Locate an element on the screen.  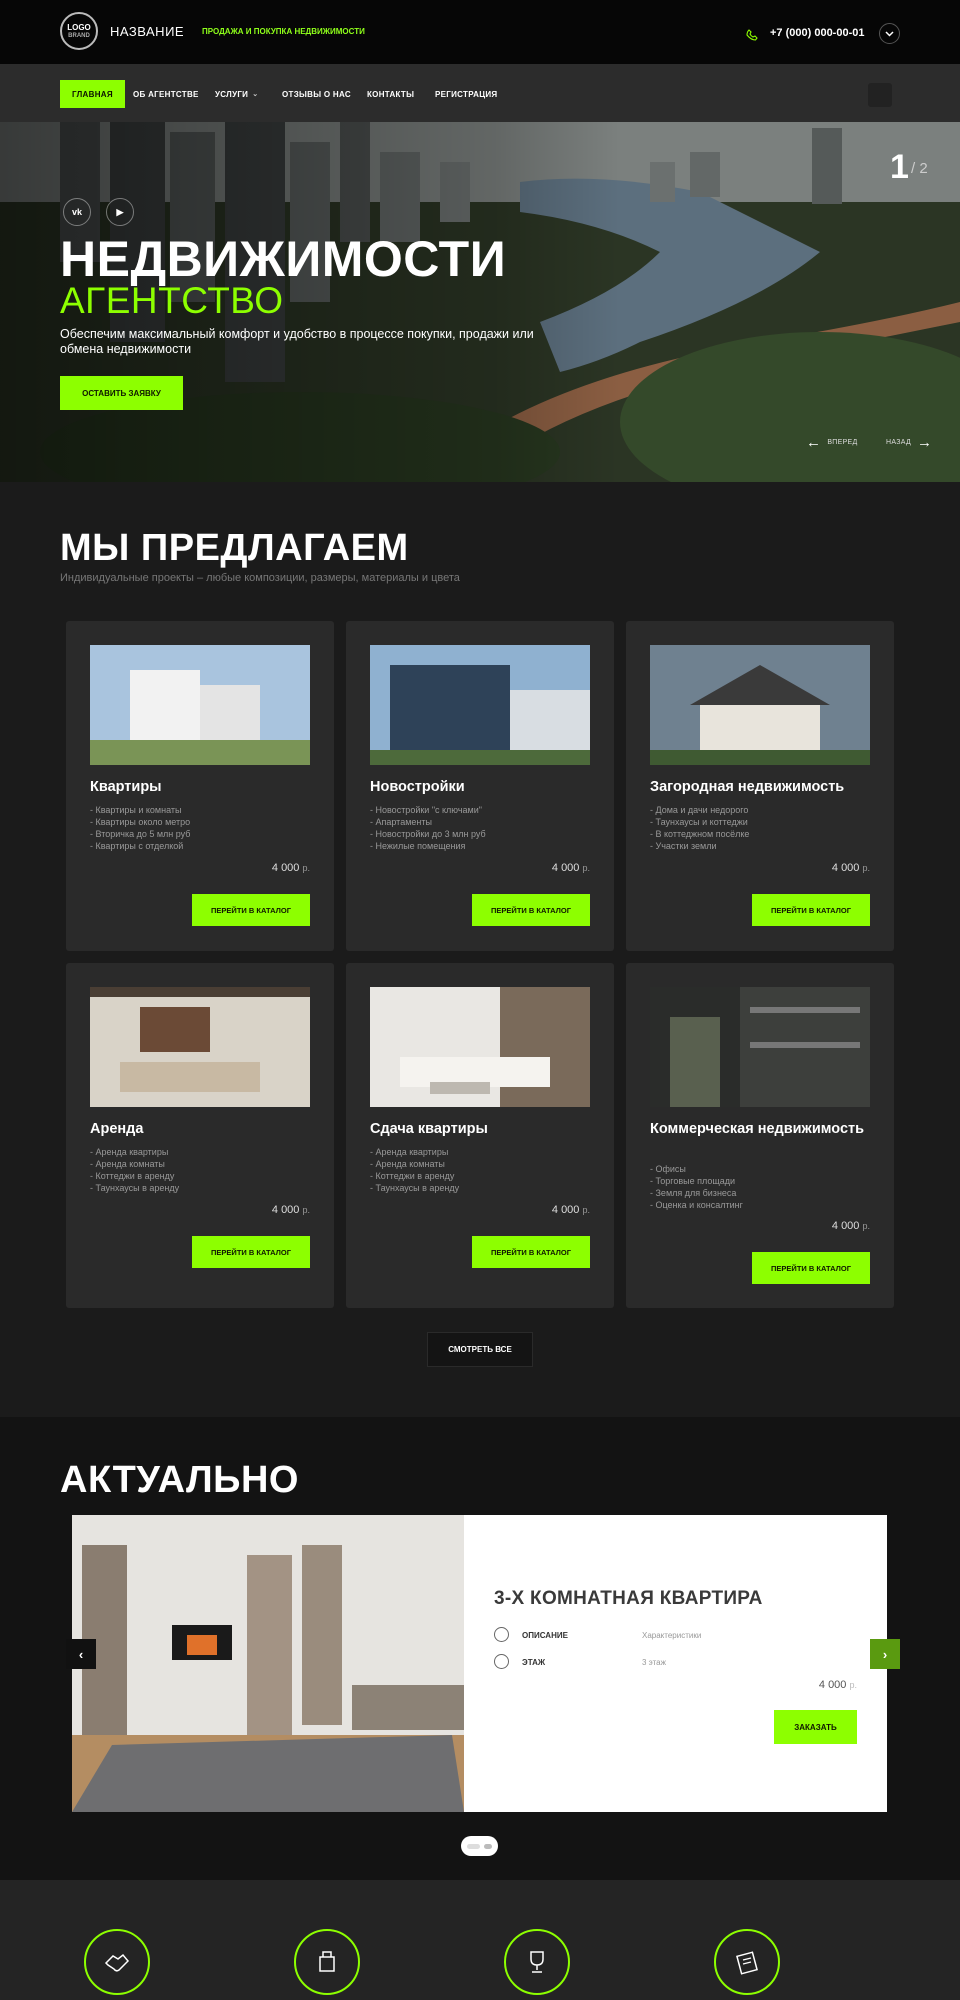
hero-prev-button: ← ВПЕРЕД is located at coordinates (832, 442).